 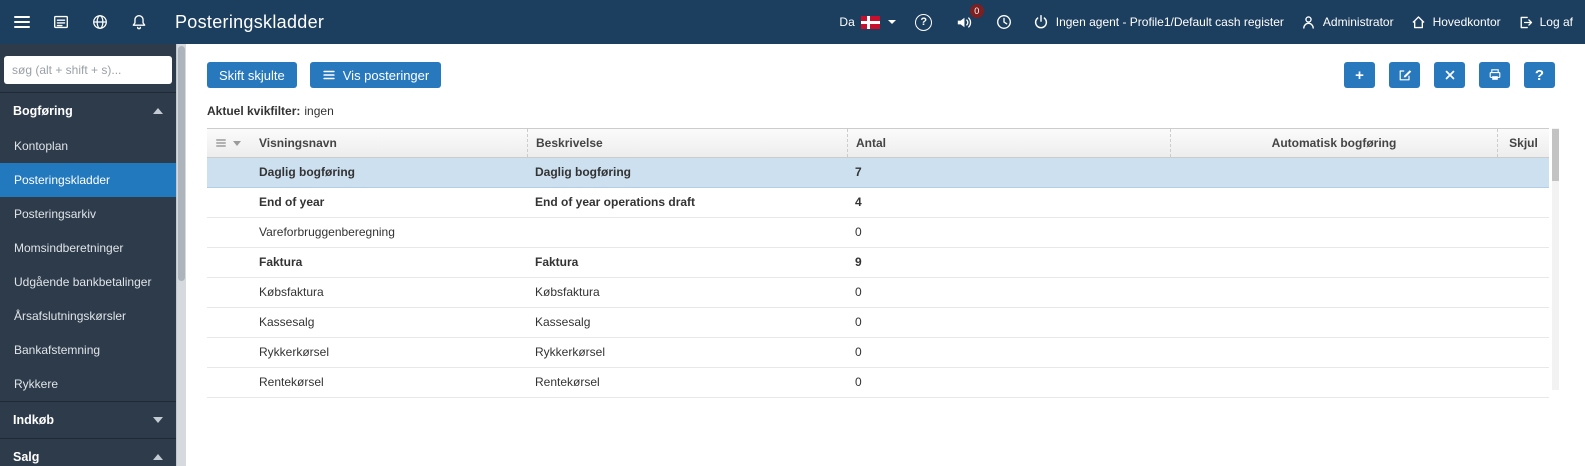 What do you see at coordinates (924, 22) in the screenshot?
I see `help-icon: ?` at bounding box center [924, 22].